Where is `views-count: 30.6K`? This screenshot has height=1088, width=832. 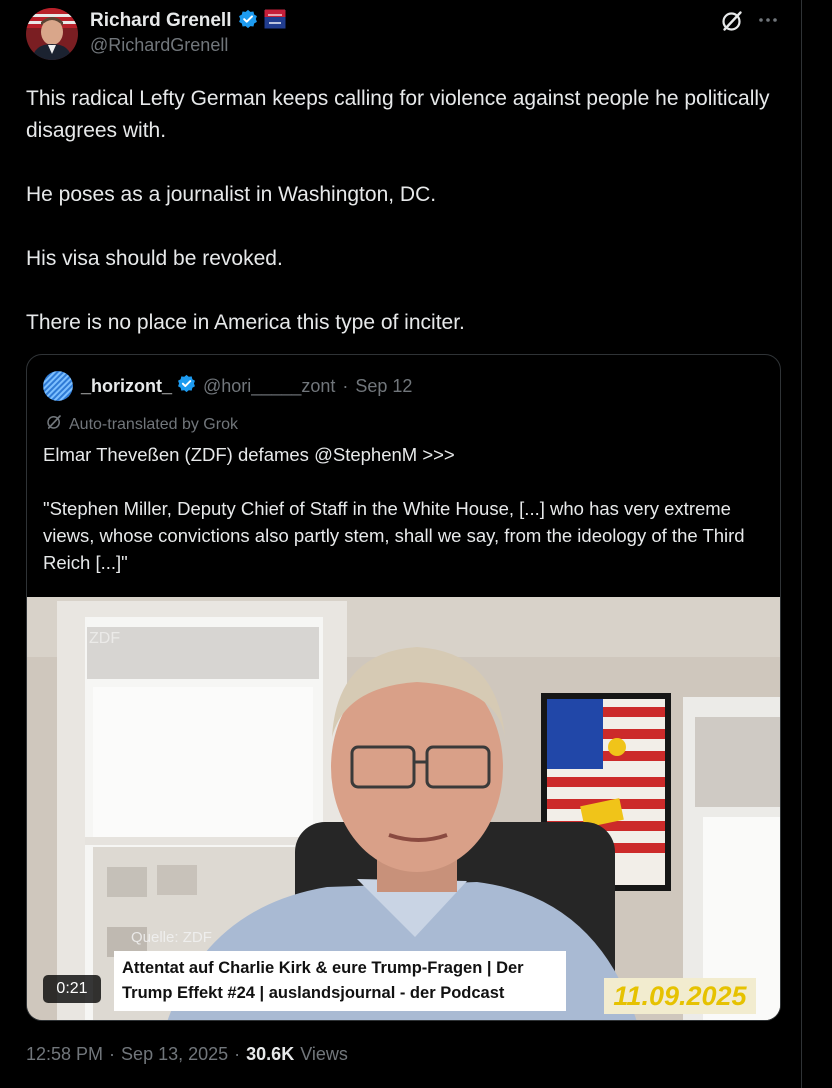
views-count: 30.6K is located at coordinates (270, 1054).